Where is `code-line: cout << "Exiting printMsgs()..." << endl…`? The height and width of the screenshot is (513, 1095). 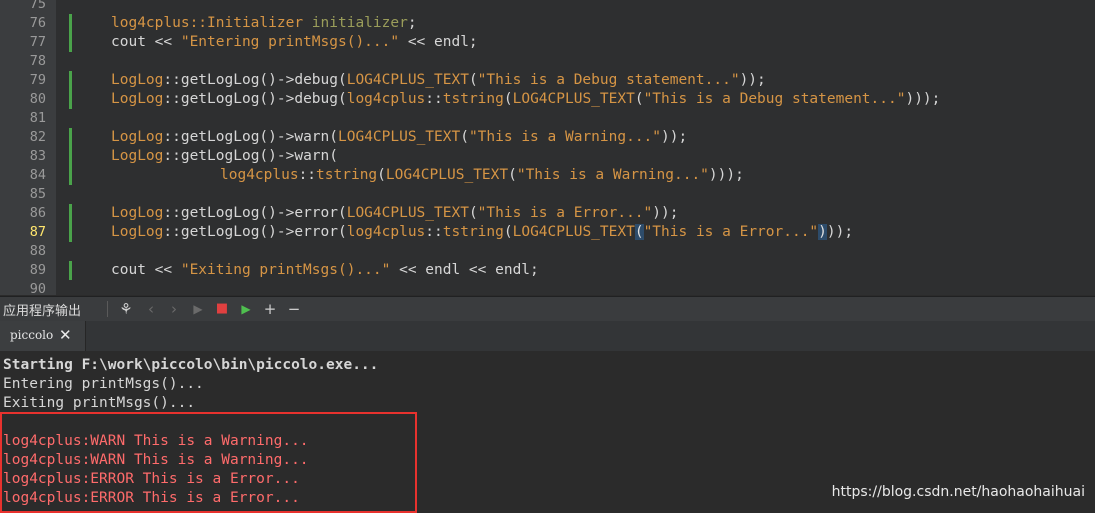 code-line: cout << "Exiting printMsgs()..." << endl… is located at coordinates (325, 270).